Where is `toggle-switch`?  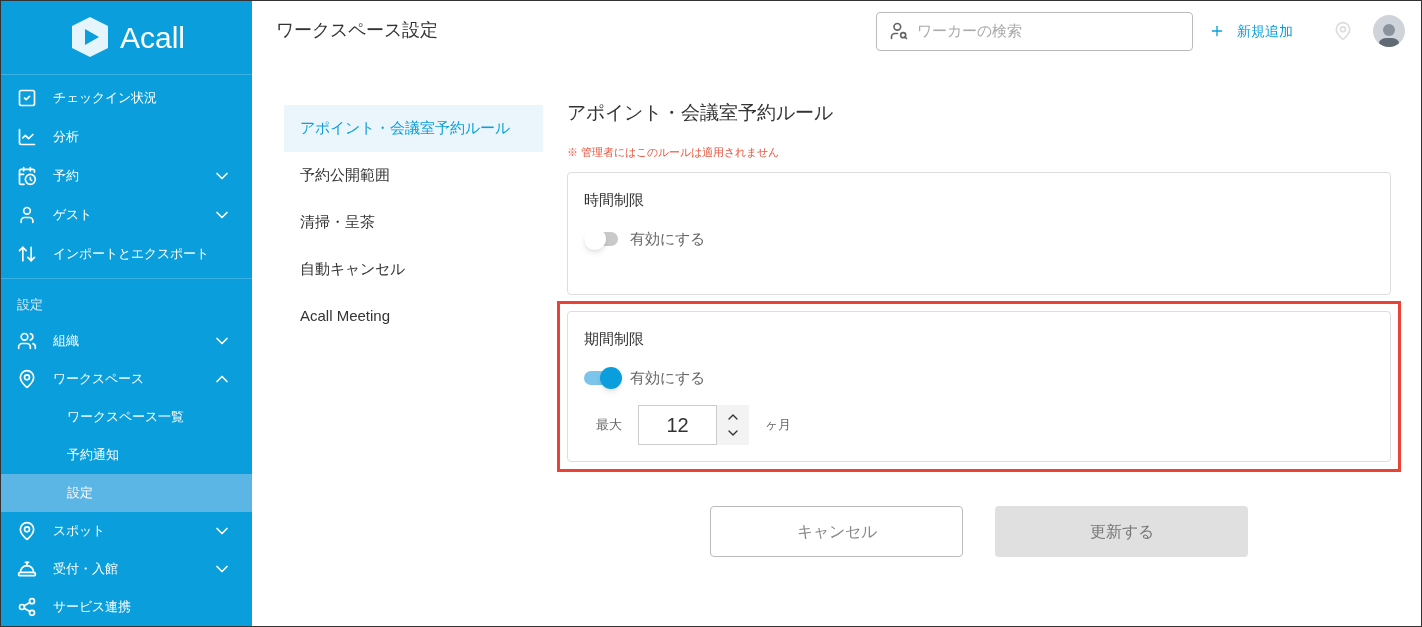 toggle-switch is located at coordinates (603, 377).